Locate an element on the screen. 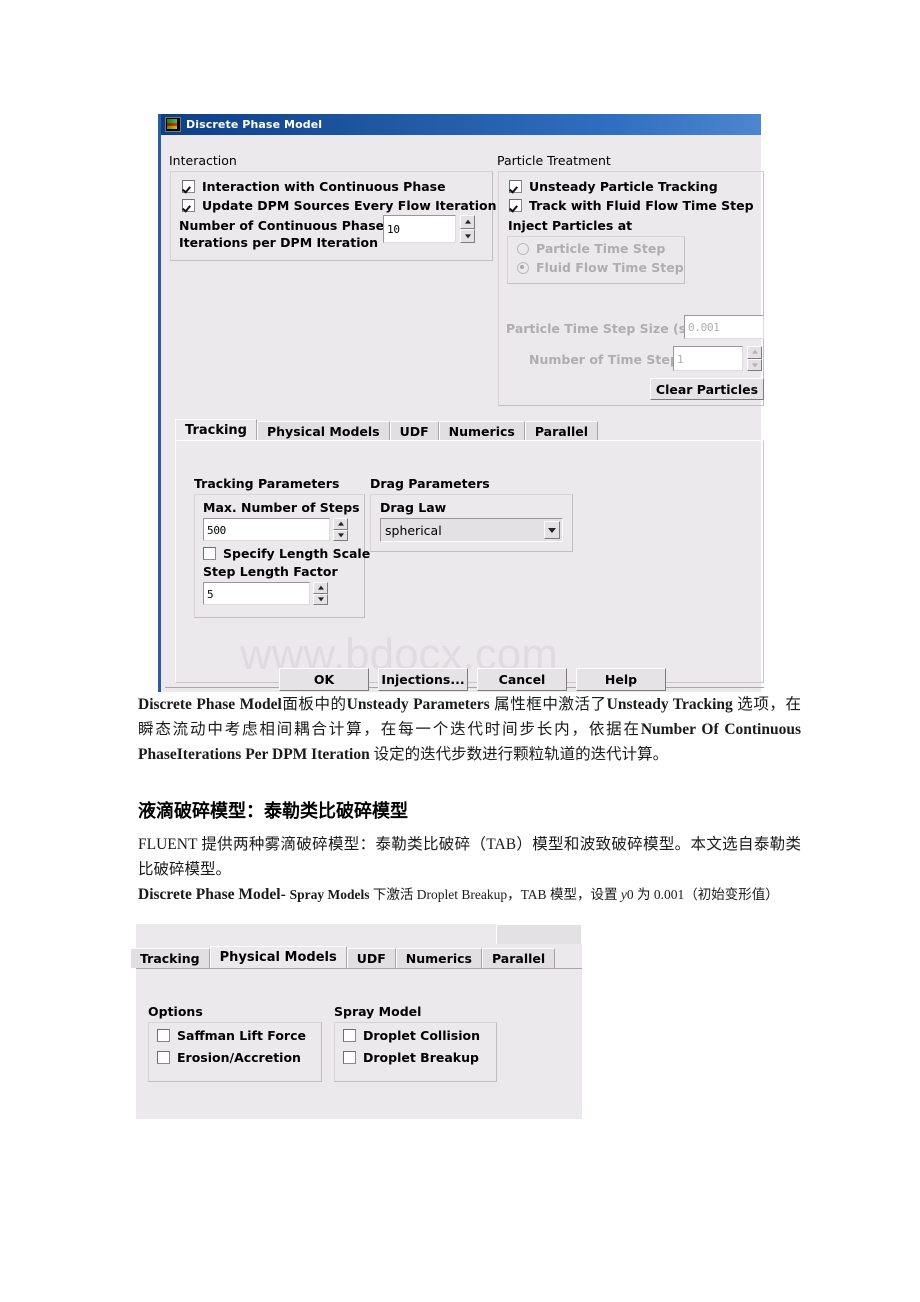 This screenshot has height=1302, width=920. contour-icon is located at coordinates (173, 124).